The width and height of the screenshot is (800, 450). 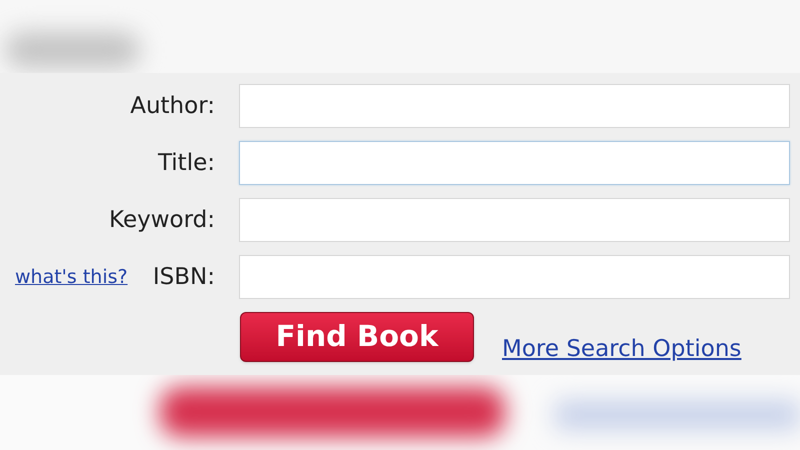 What do you see at coordinates (183, 277) in the screenshot?
I see `field-label: ISBN:` at bounding box center [183, 277].